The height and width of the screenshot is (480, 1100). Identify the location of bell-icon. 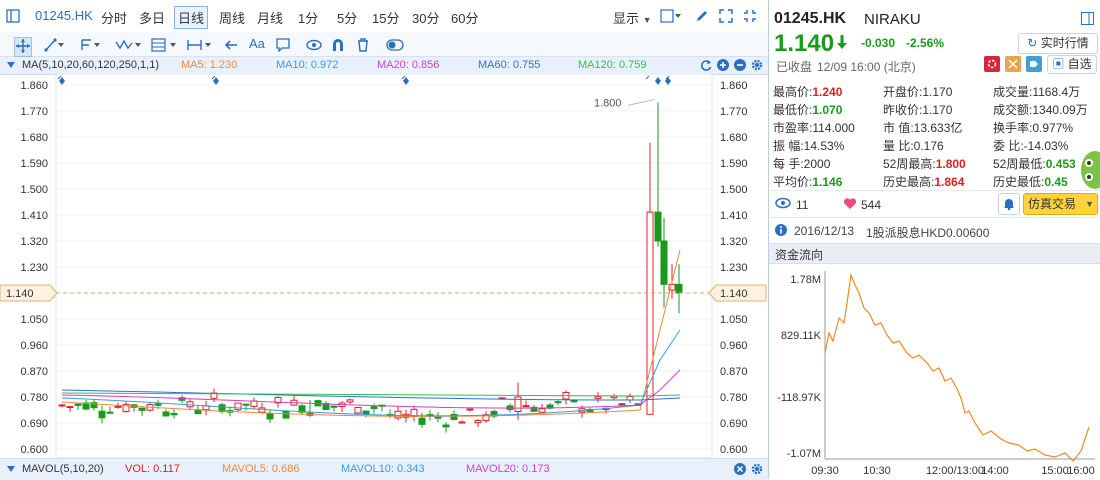
(1009, 206).